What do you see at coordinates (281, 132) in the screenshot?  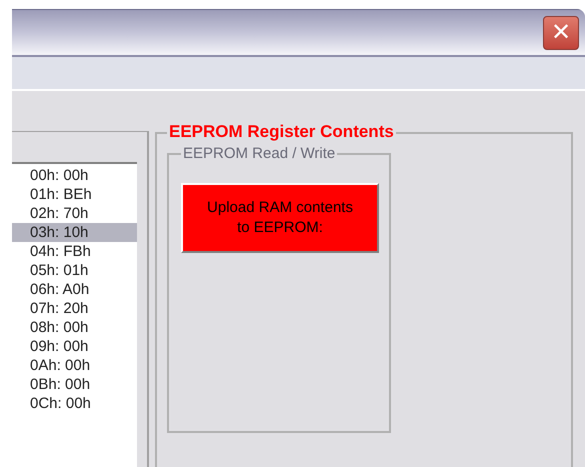 I see `group-title: EEPROM Register Contents` at bounding box center [281, 132].